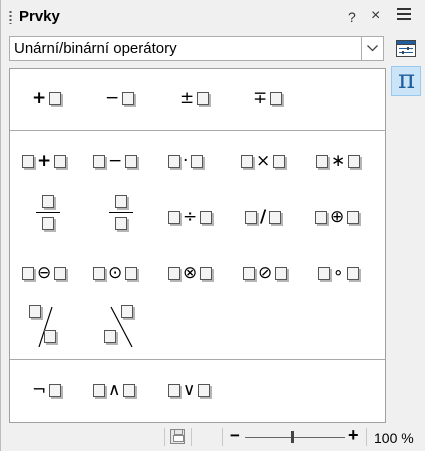  What do you see at coordinates (338, 273) in the screenshot?
I see `element-ring-operator: ∘` at bounding box center [338, 273].